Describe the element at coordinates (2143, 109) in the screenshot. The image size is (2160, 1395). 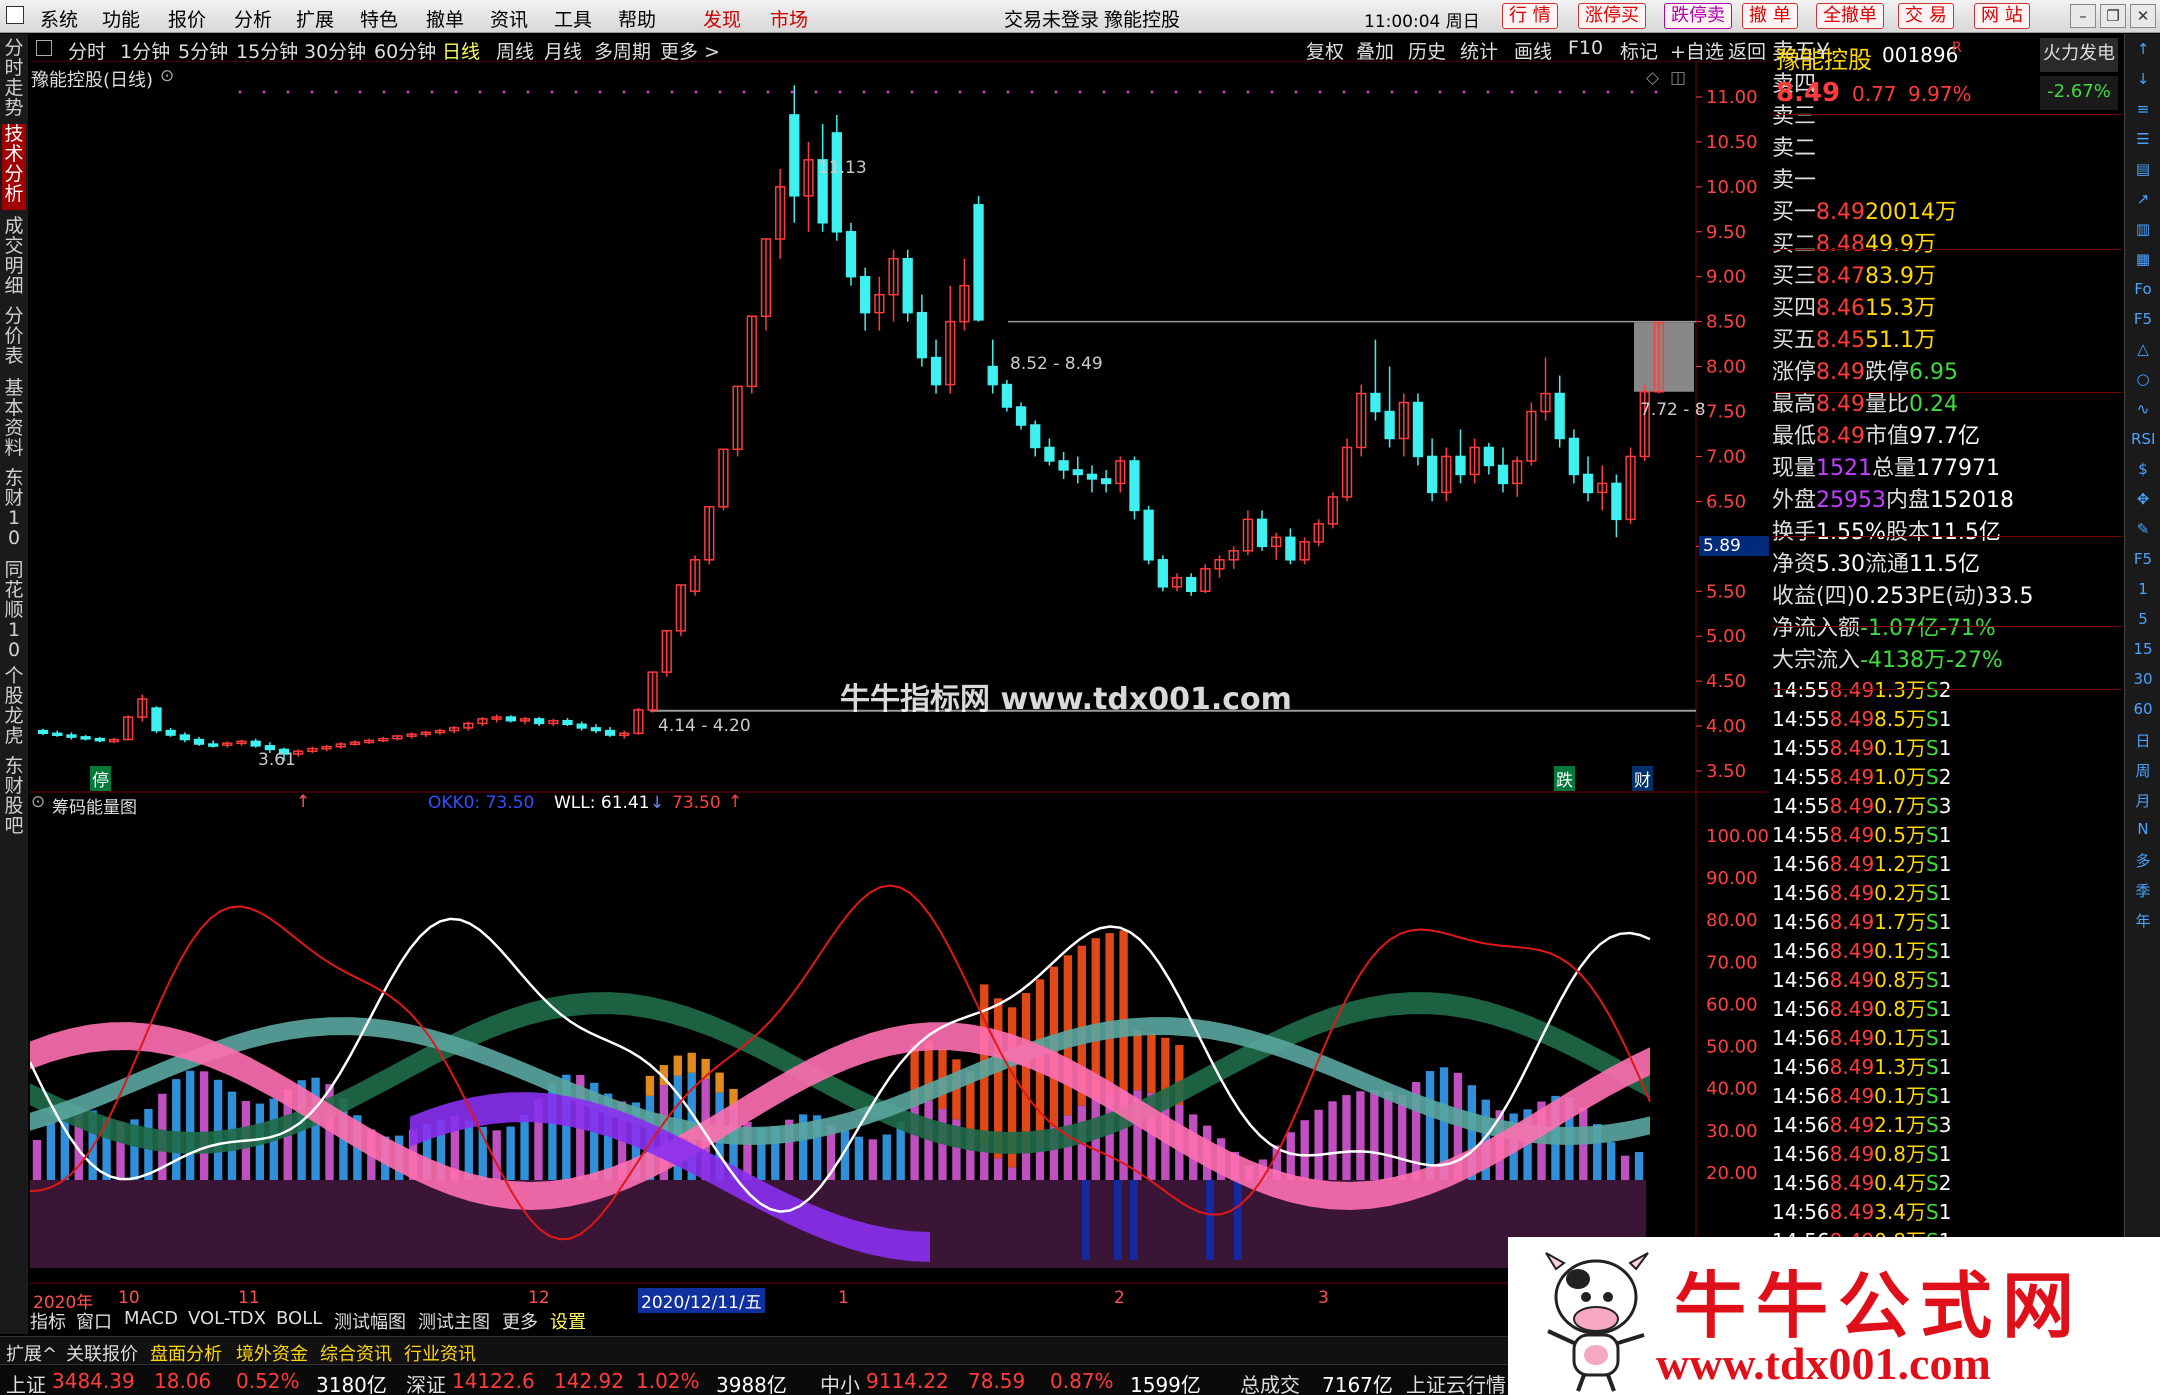
I see `sidebar-icon: ≡` at that location.